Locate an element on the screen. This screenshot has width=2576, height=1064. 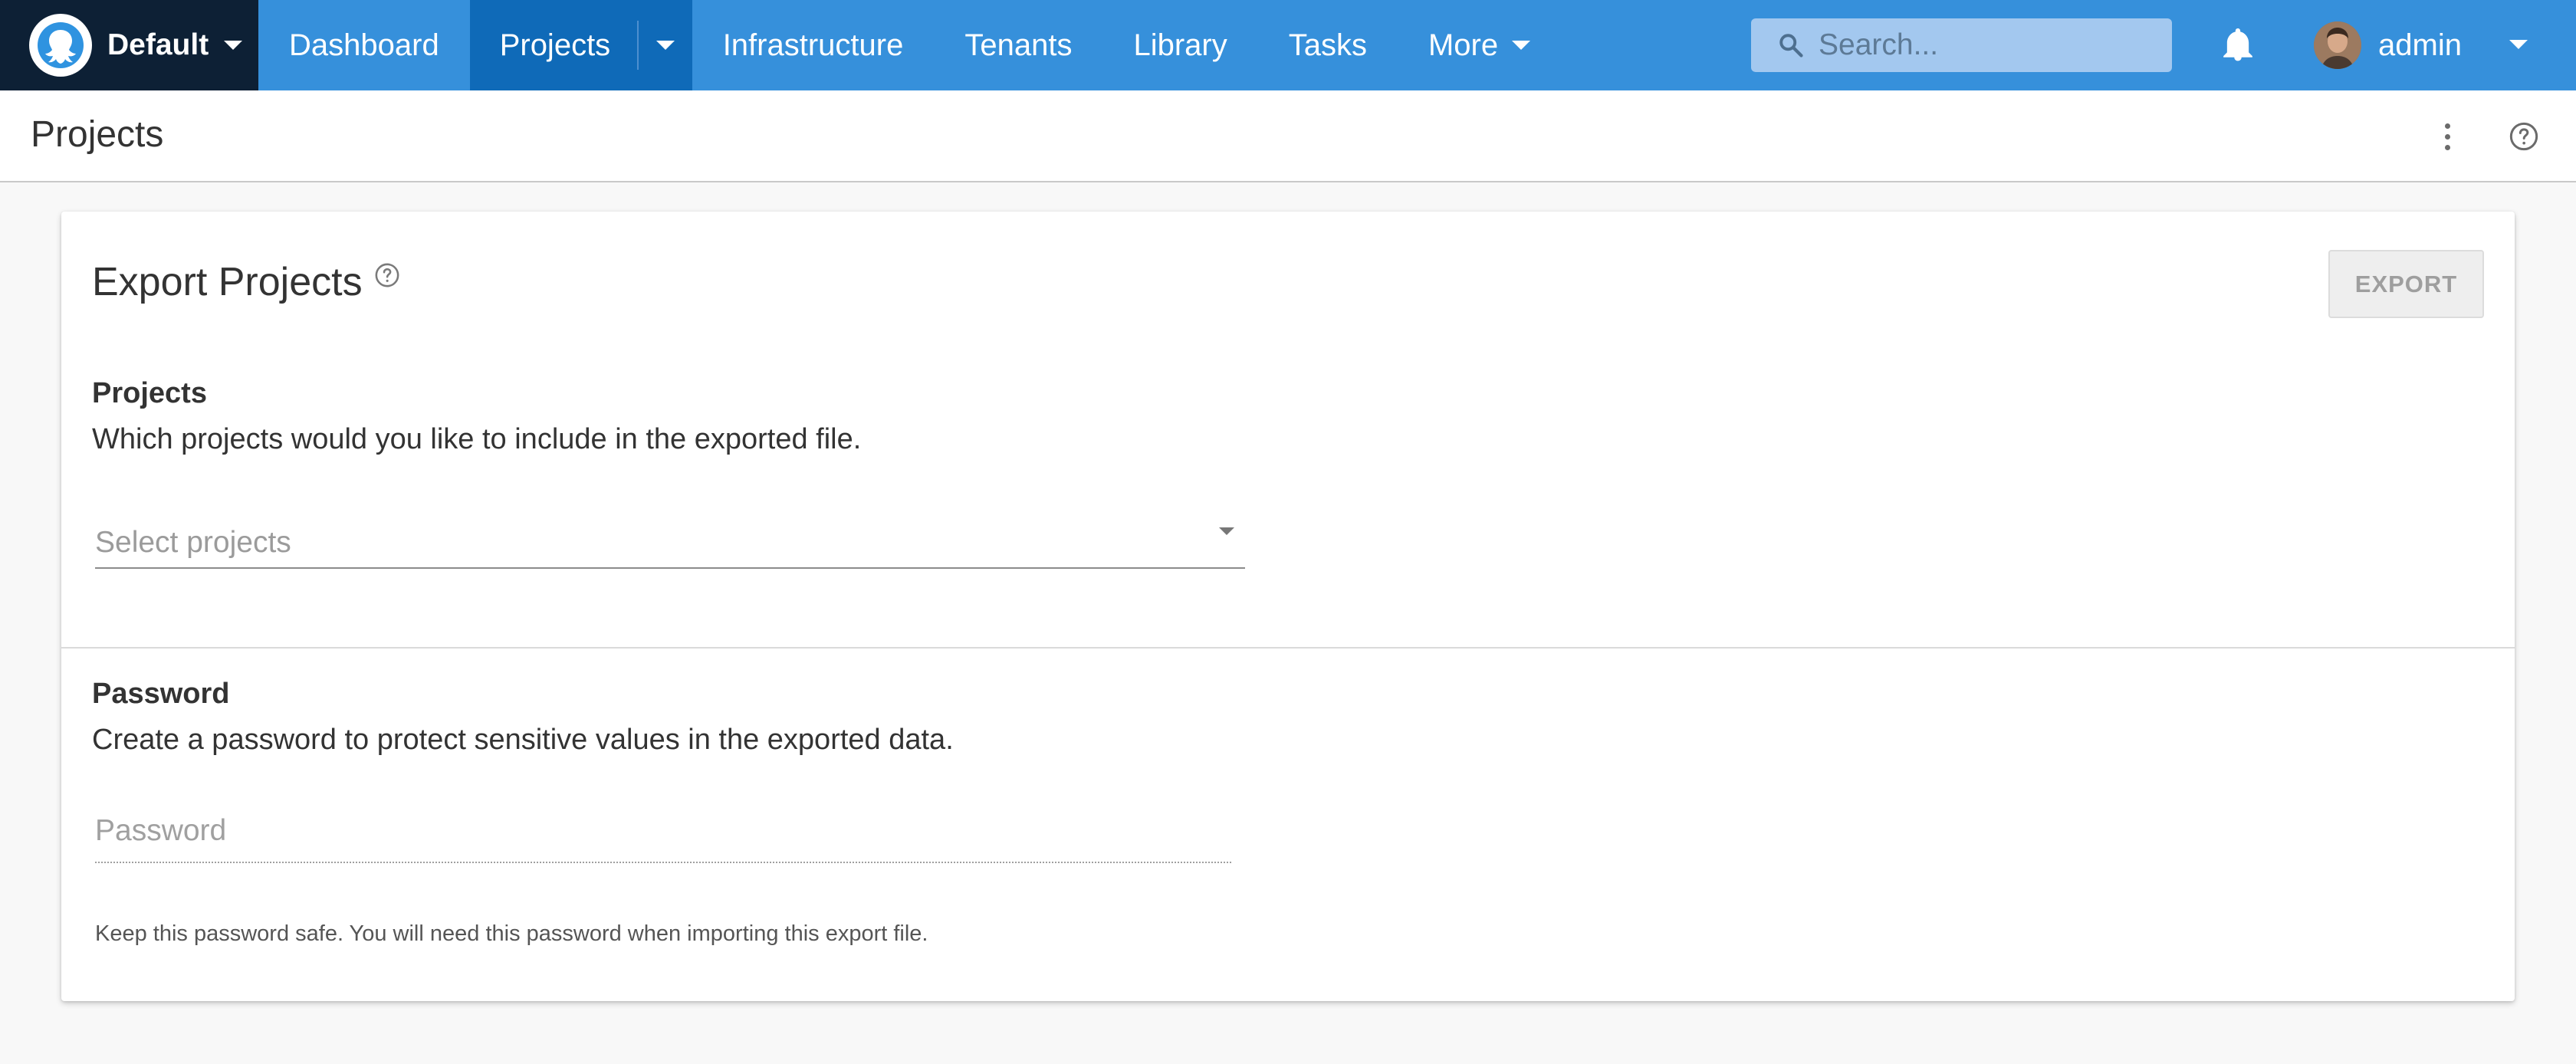
nav-infrastructure: Infrastructure is located at coordinates (814, 45).